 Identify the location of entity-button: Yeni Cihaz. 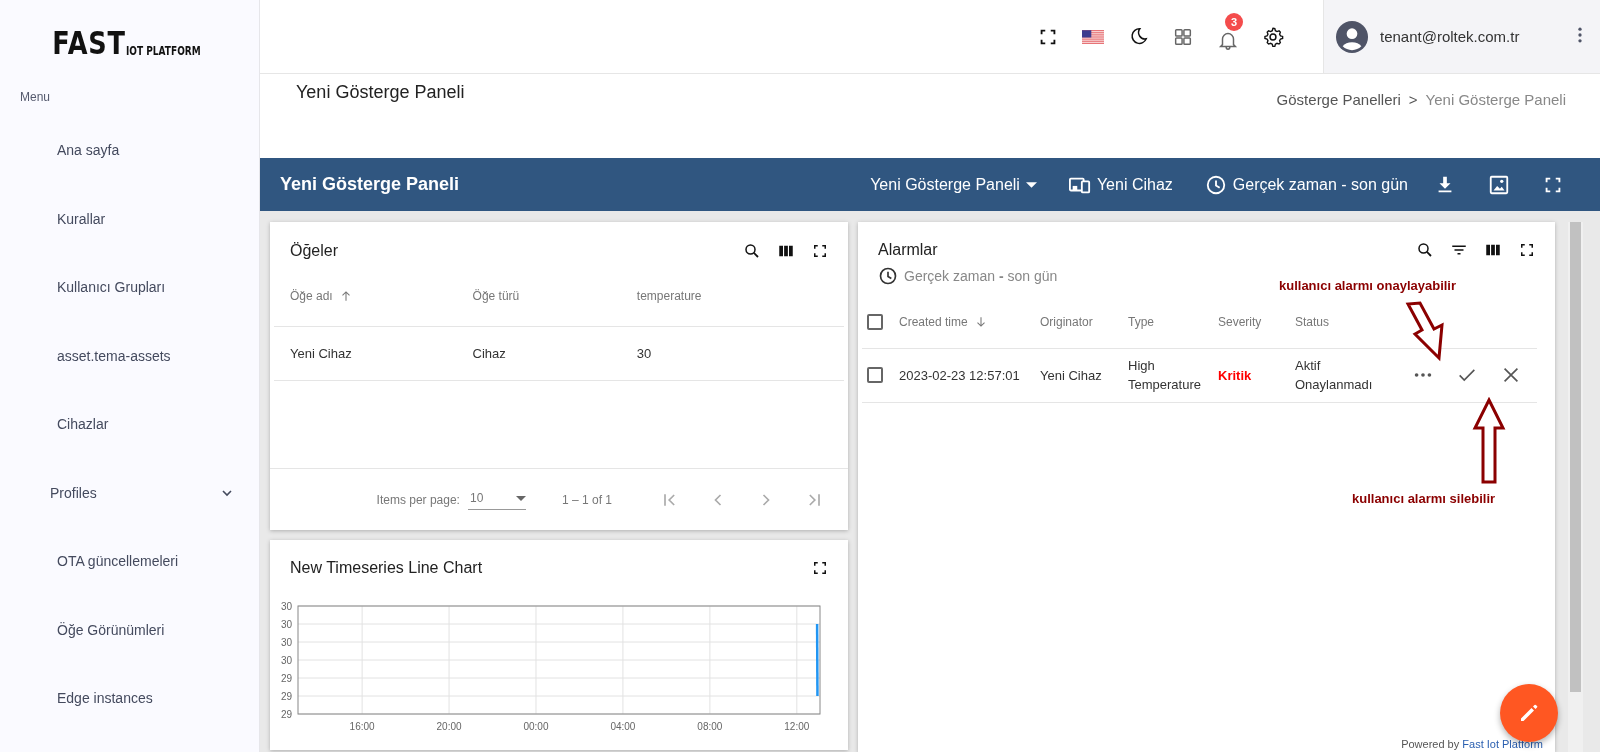
(1120, 184).